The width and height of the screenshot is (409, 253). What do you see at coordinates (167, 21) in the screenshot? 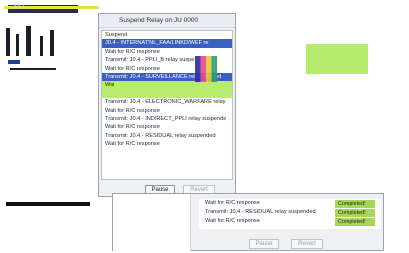
I see `dialog-title: Suspend Relay on JU 0000` at bounding box center [167, 21].